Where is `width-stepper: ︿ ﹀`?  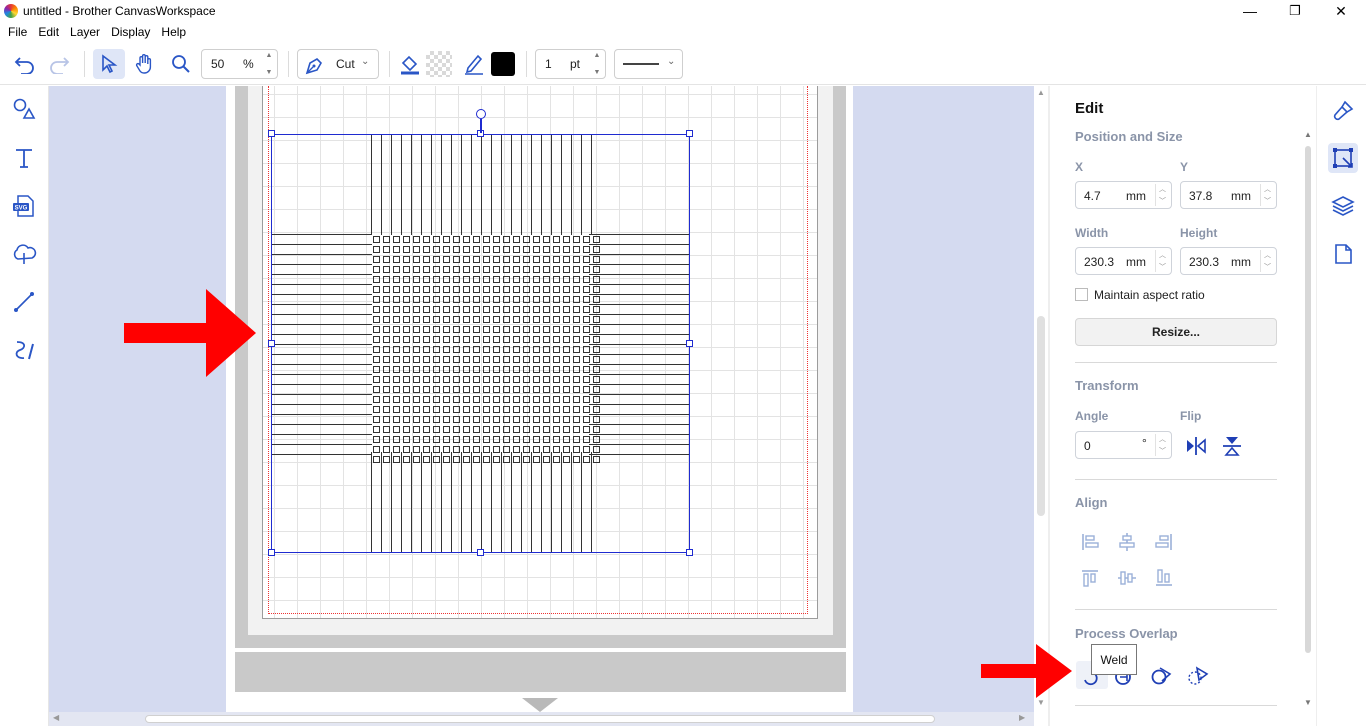 width-stepper: ︿ ﹀ is located at coordinates (1162, 261).